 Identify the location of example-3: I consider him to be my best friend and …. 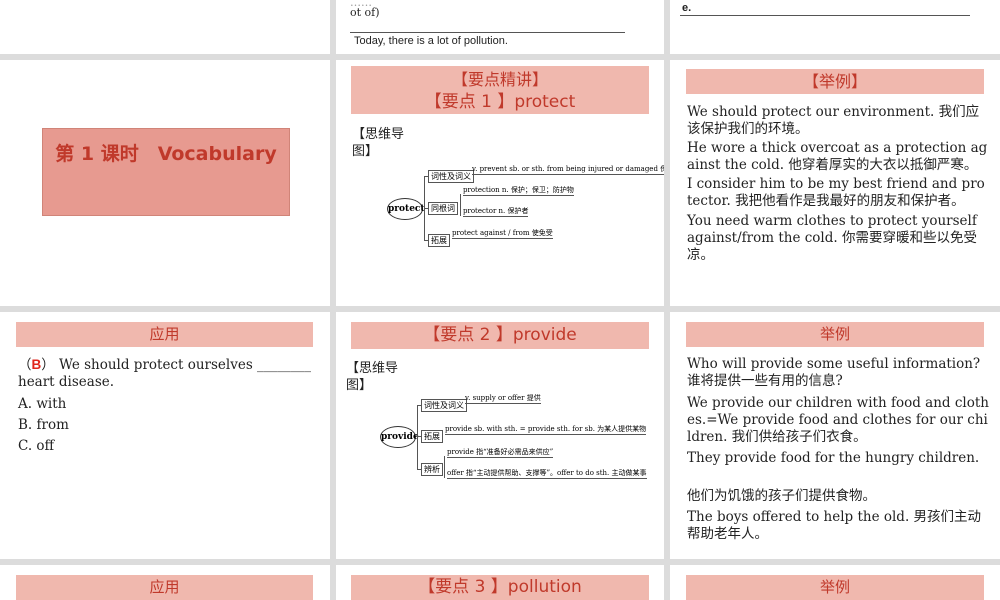
(836, 192).